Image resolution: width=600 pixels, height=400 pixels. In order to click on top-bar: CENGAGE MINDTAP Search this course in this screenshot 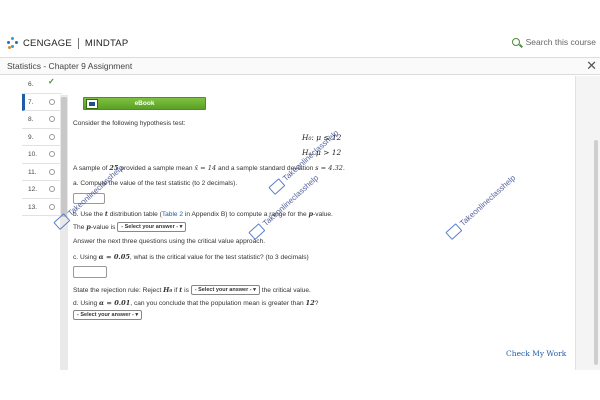, I will do `click(300, 43)`.